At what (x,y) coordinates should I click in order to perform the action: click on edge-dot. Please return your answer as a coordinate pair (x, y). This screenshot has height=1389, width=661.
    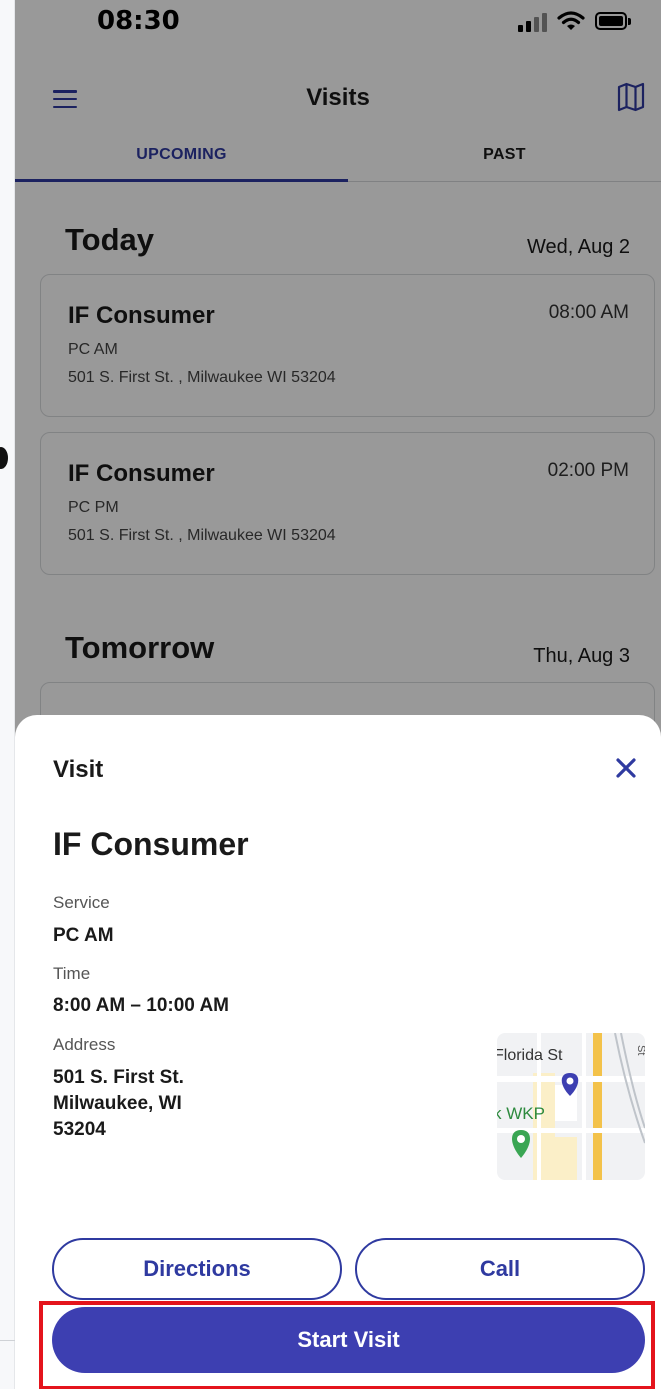
    Looking at the image, I should click on (4, 458).